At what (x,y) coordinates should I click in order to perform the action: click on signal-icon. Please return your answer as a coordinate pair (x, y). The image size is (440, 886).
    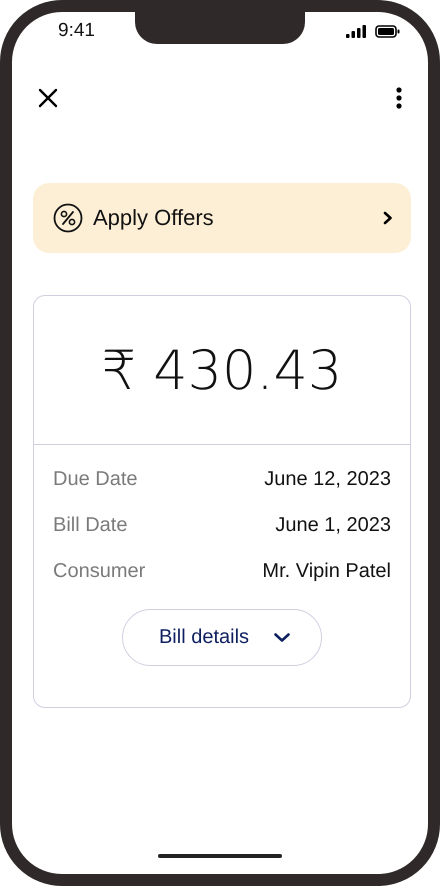
    Looking at the image, I should click on (356, 31).